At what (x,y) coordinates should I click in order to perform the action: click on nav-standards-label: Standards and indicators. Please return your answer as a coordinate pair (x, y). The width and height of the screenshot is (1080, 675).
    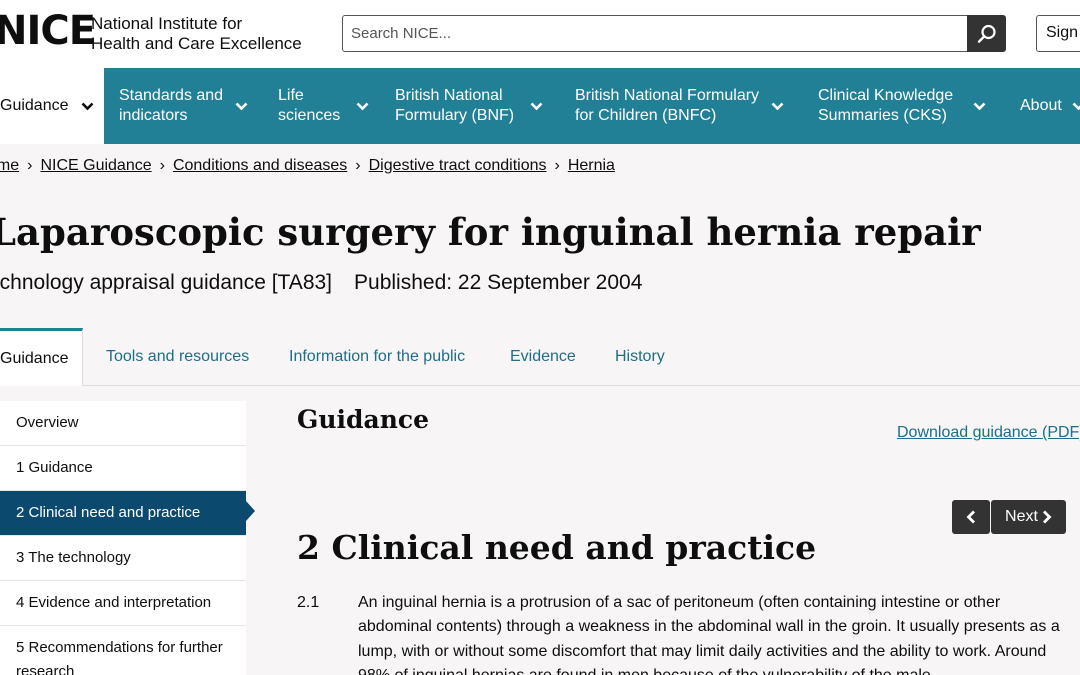
    Looking at the image, I should click on (171, 105).